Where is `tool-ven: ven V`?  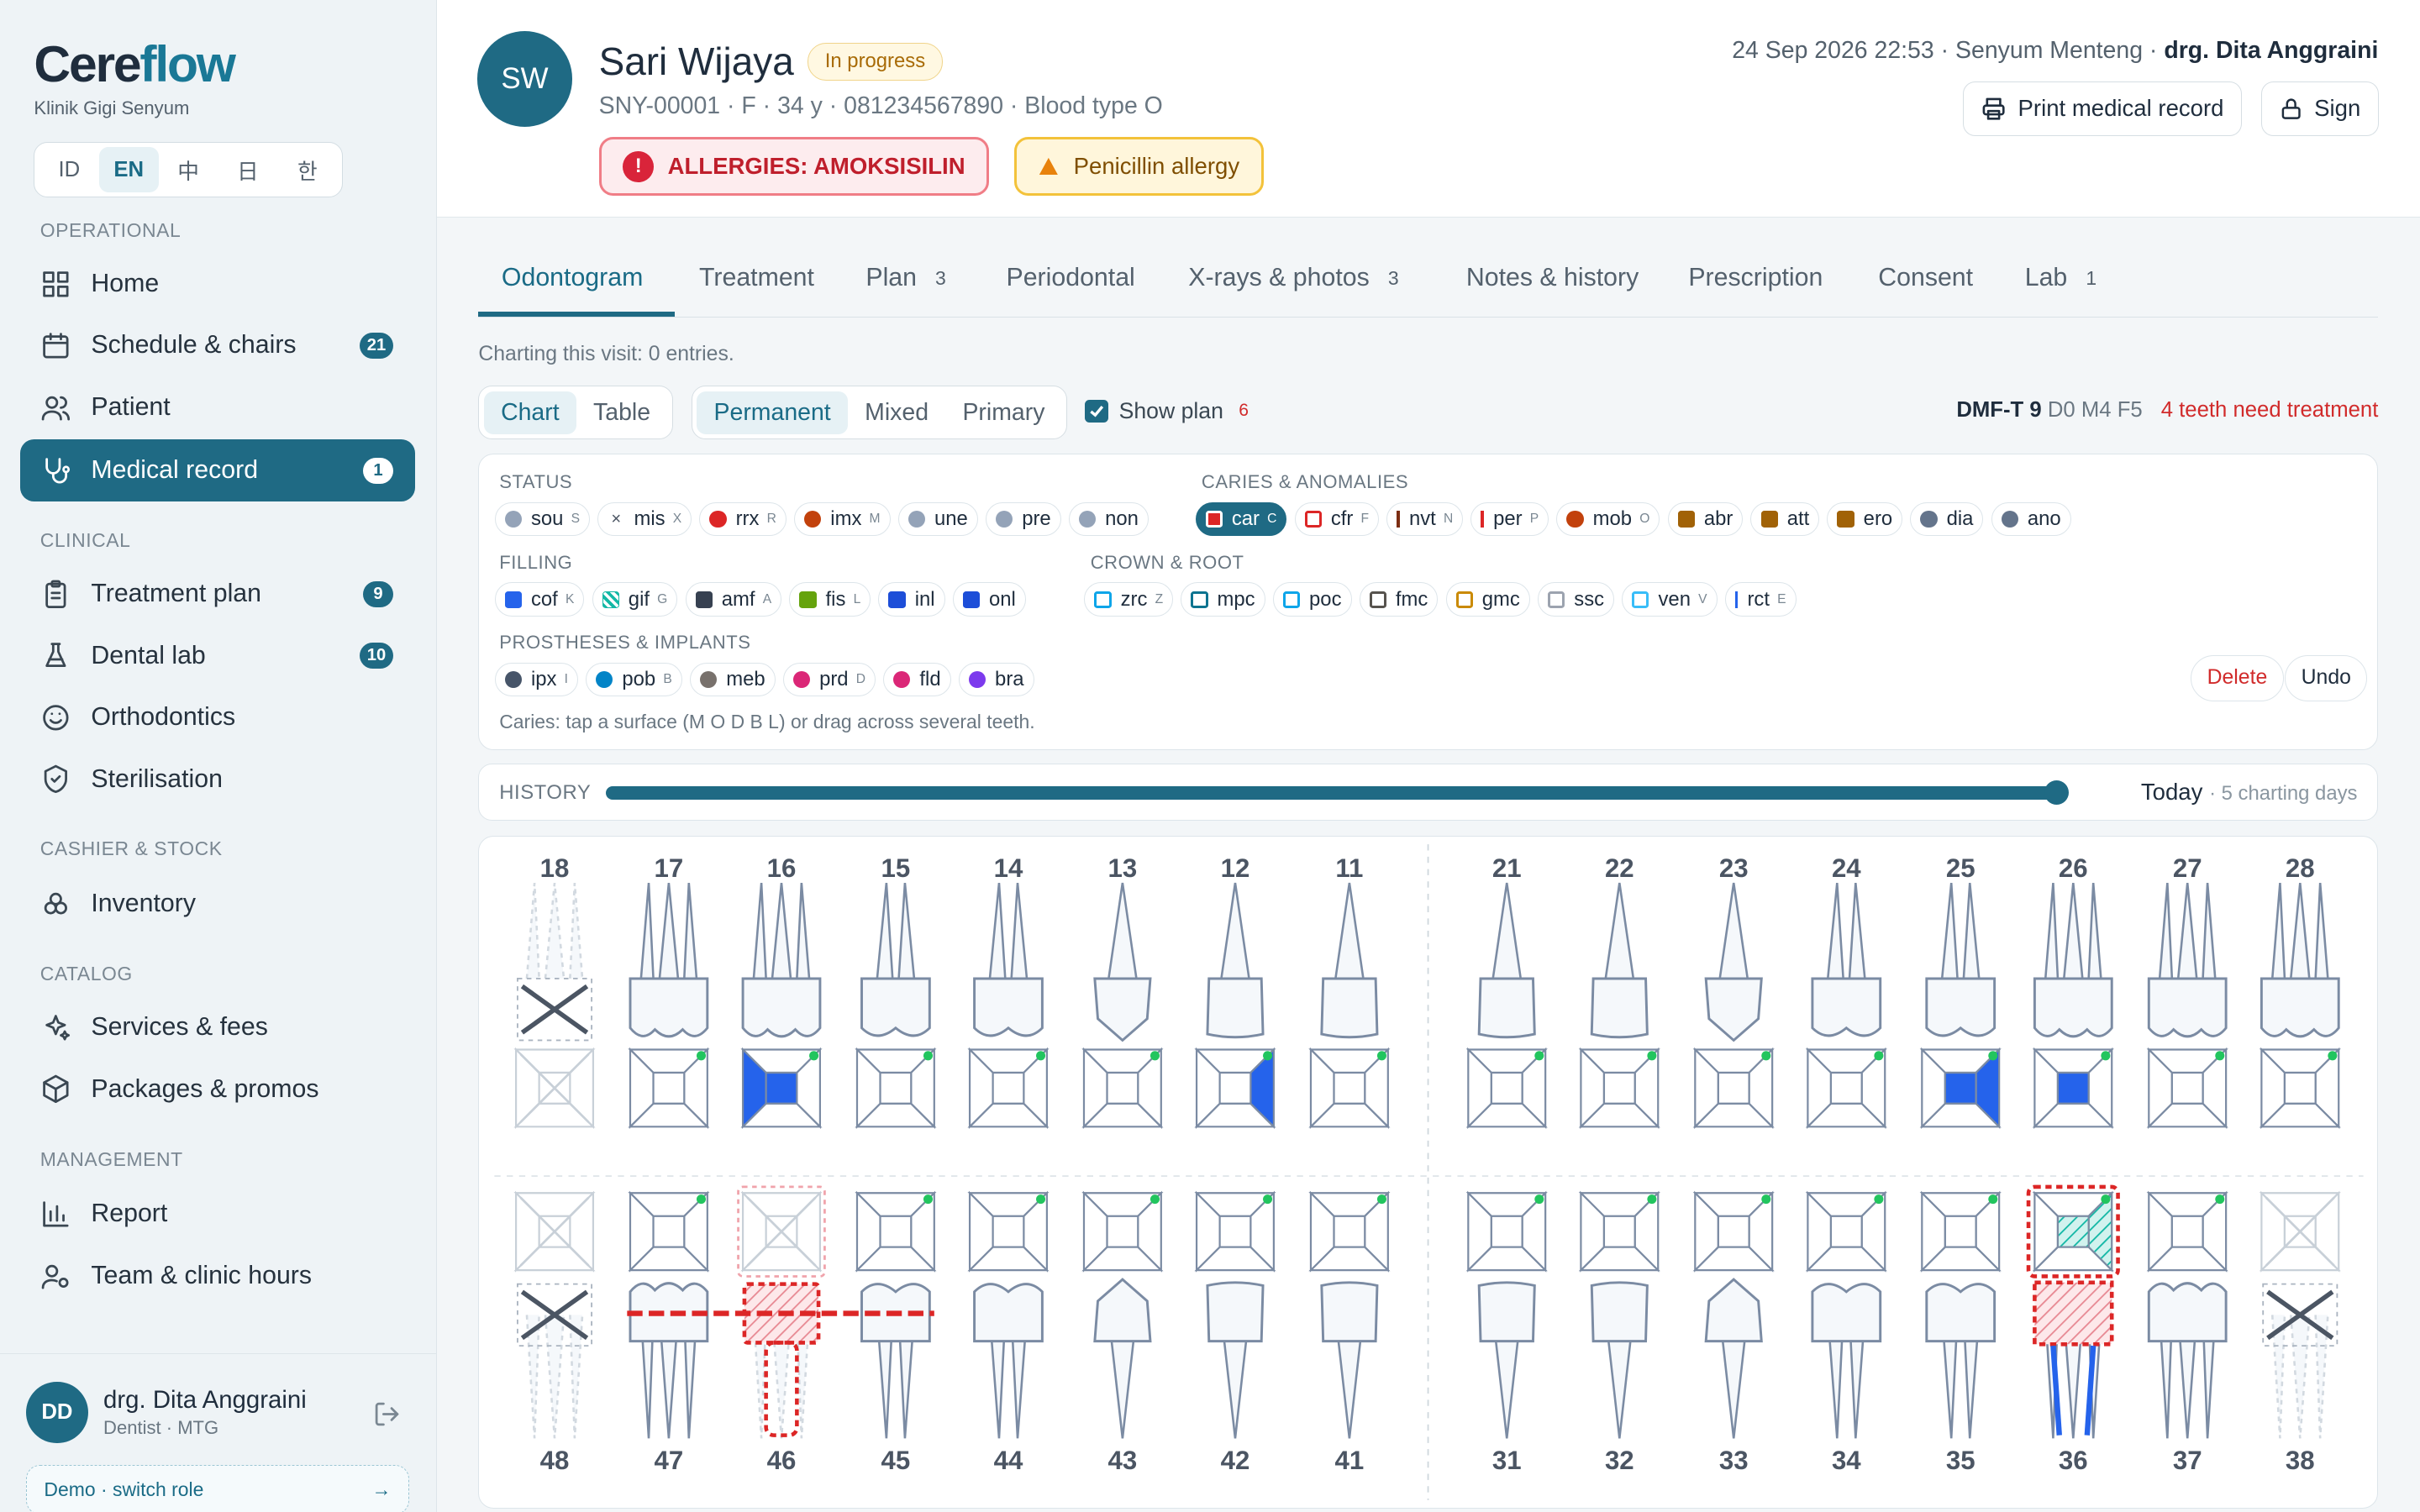
tool-ven: ven V is located at coordinates (1670, 599).